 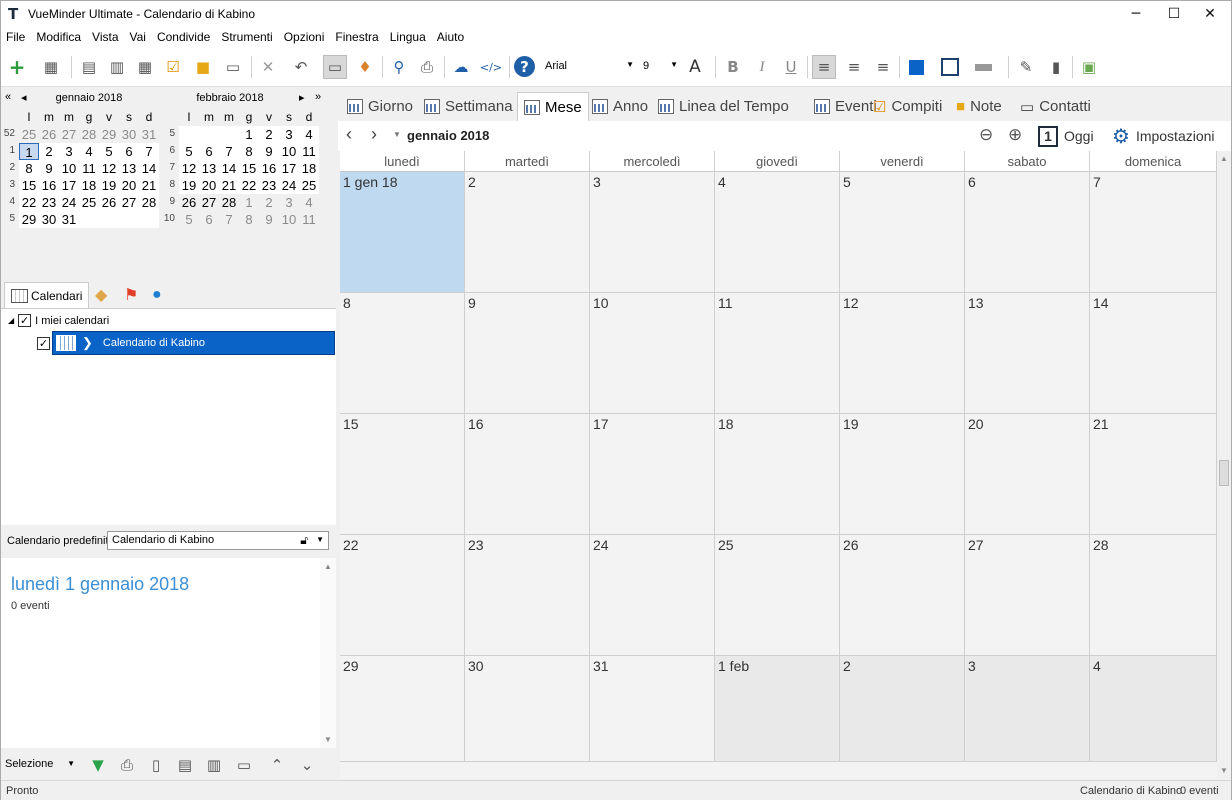 I want to click on add-icon: +, so click(x=17, y=67).